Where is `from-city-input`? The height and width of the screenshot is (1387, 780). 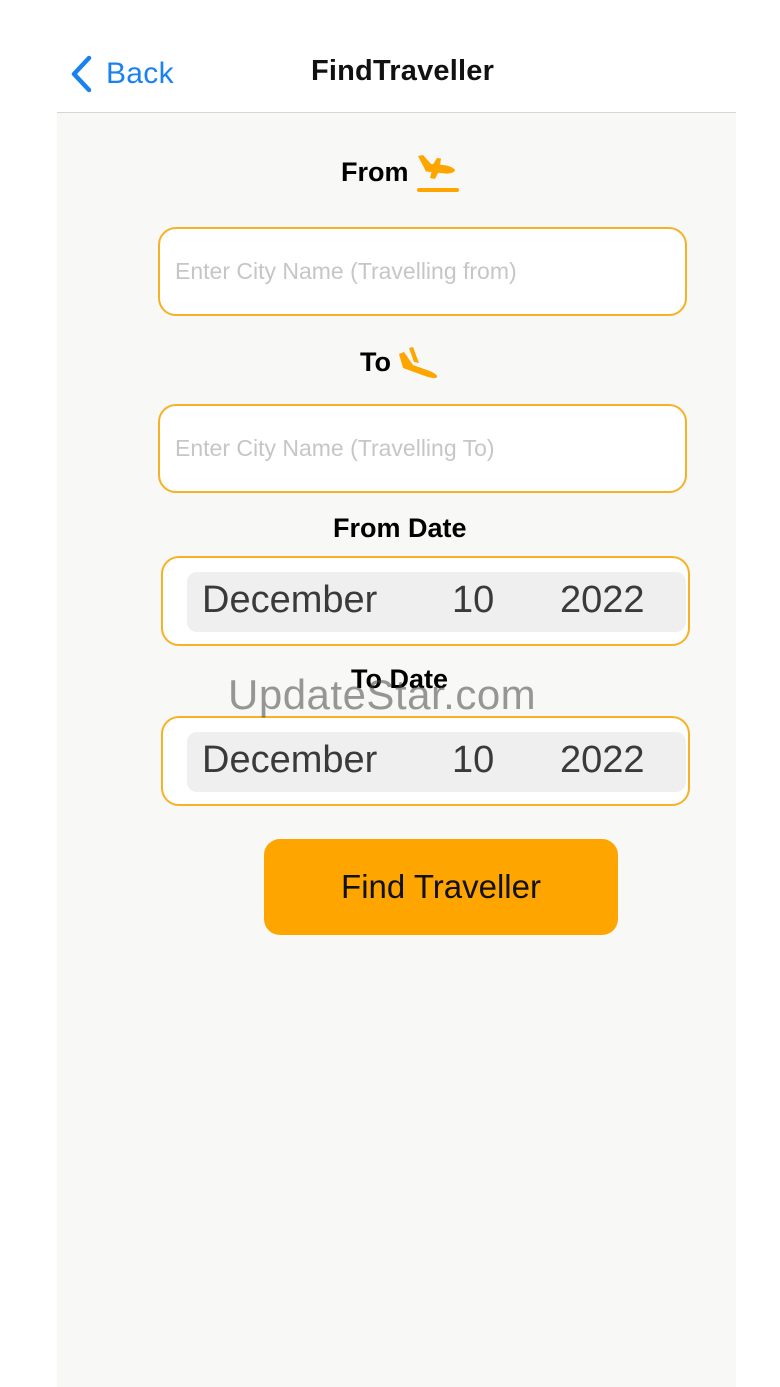
from-city-input is located at coordinates (430, 271).